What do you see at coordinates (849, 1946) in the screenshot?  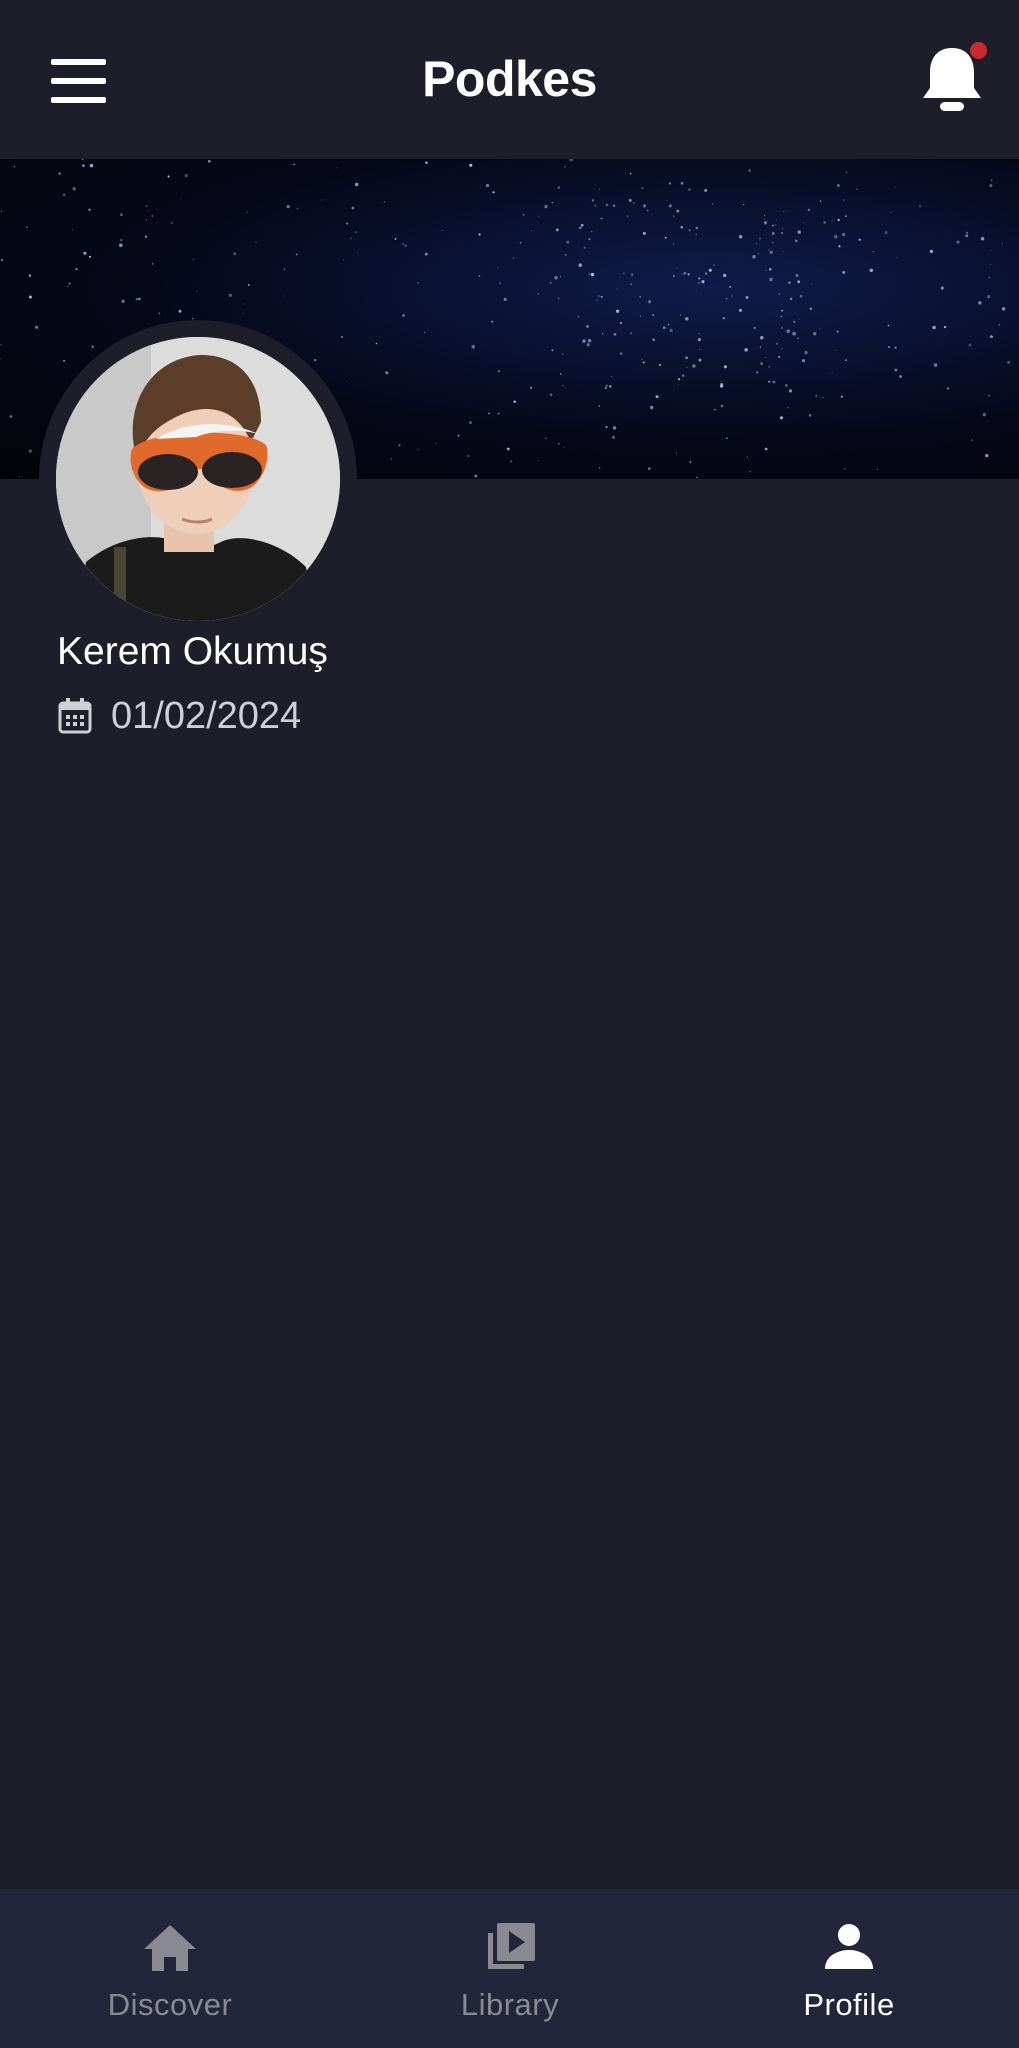 I see `person-icon` at bounding box center [849, 1946].